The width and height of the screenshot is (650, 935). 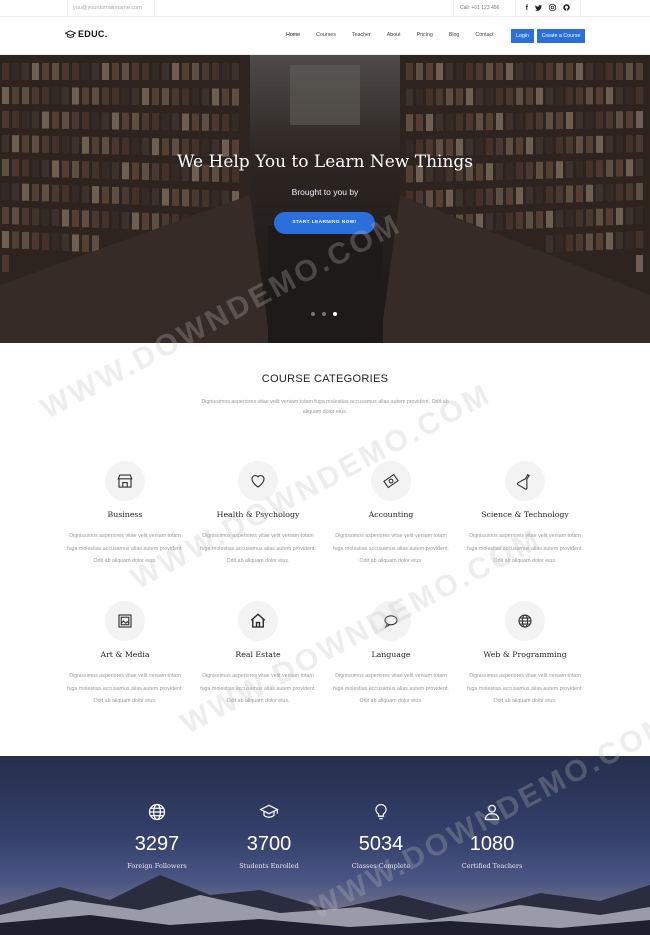 I want to click on shop-icon, so click(x=125, y=481).